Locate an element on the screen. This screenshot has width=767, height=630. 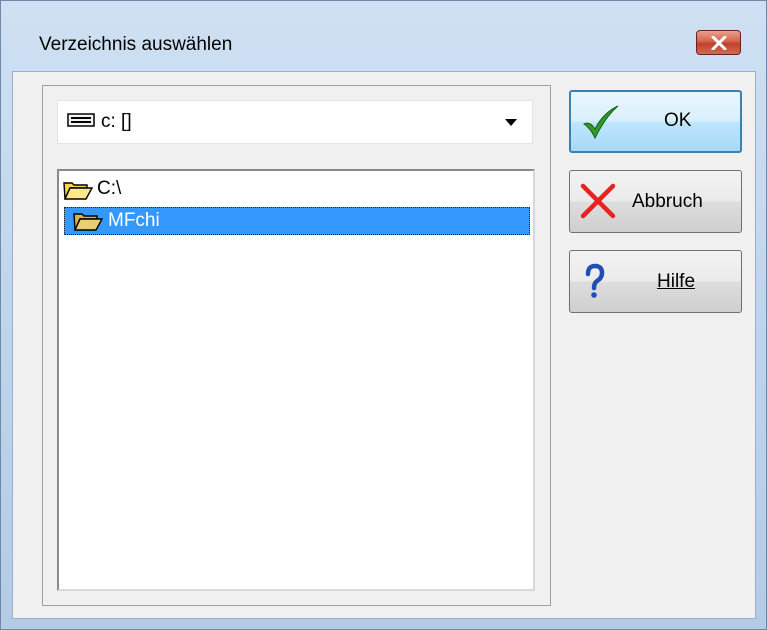
tree-item-root: C:\ is located at coordinates (163, 190).